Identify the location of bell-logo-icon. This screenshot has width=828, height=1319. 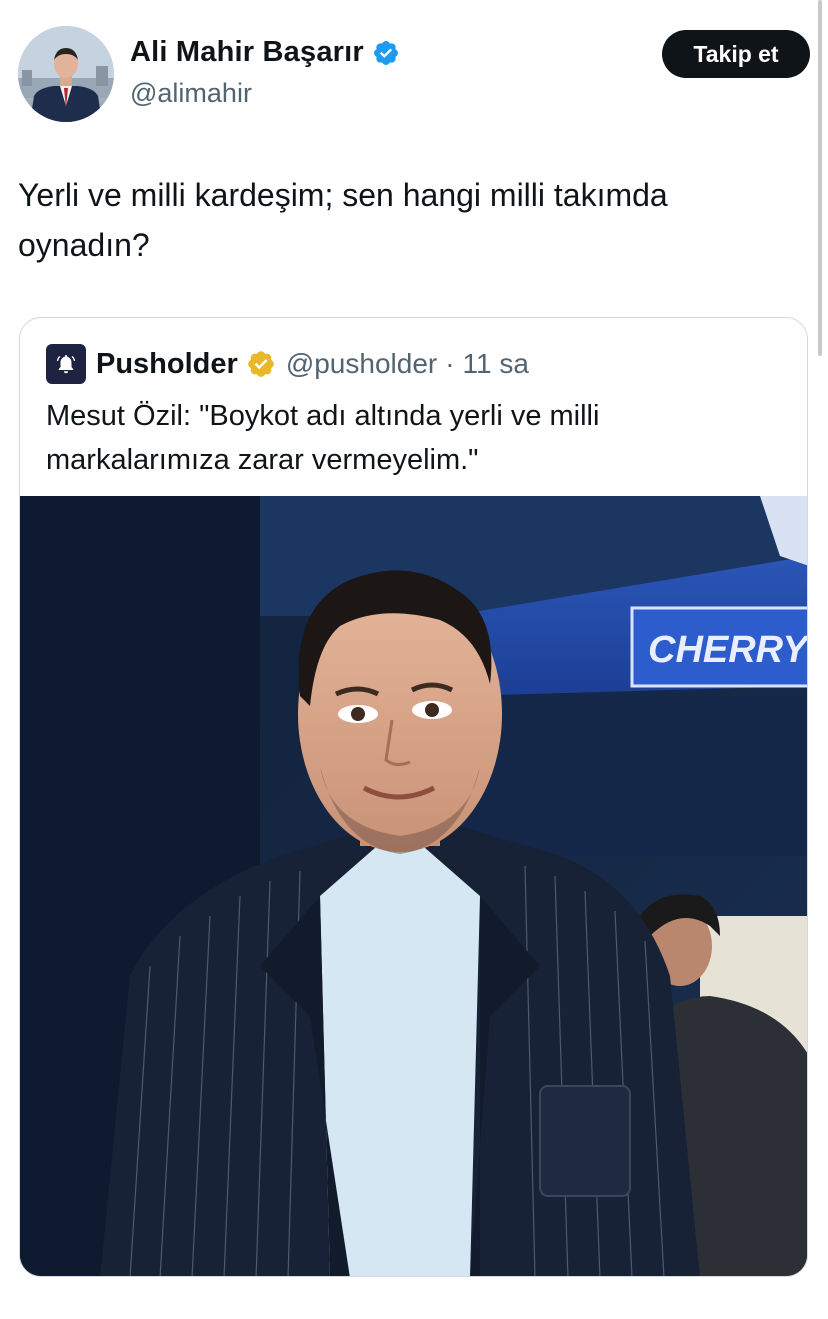
(66, 364).